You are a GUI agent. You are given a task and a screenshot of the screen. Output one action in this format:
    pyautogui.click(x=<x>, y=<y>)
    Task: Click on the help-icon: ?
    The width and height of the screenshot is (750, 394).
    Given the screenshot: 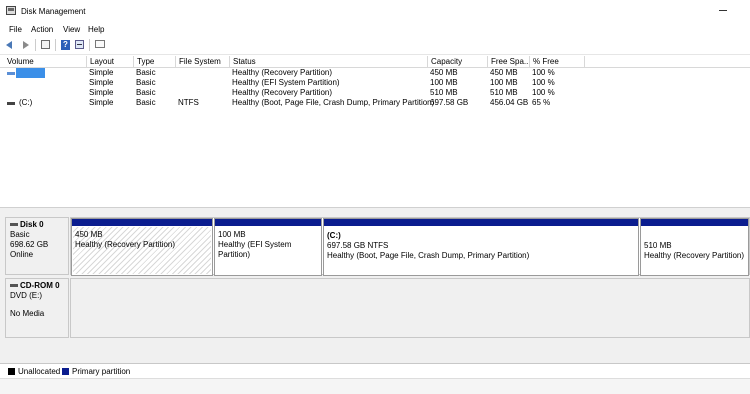 What is the action you would take?
    pyautogui.click(x=65, y=45)
    